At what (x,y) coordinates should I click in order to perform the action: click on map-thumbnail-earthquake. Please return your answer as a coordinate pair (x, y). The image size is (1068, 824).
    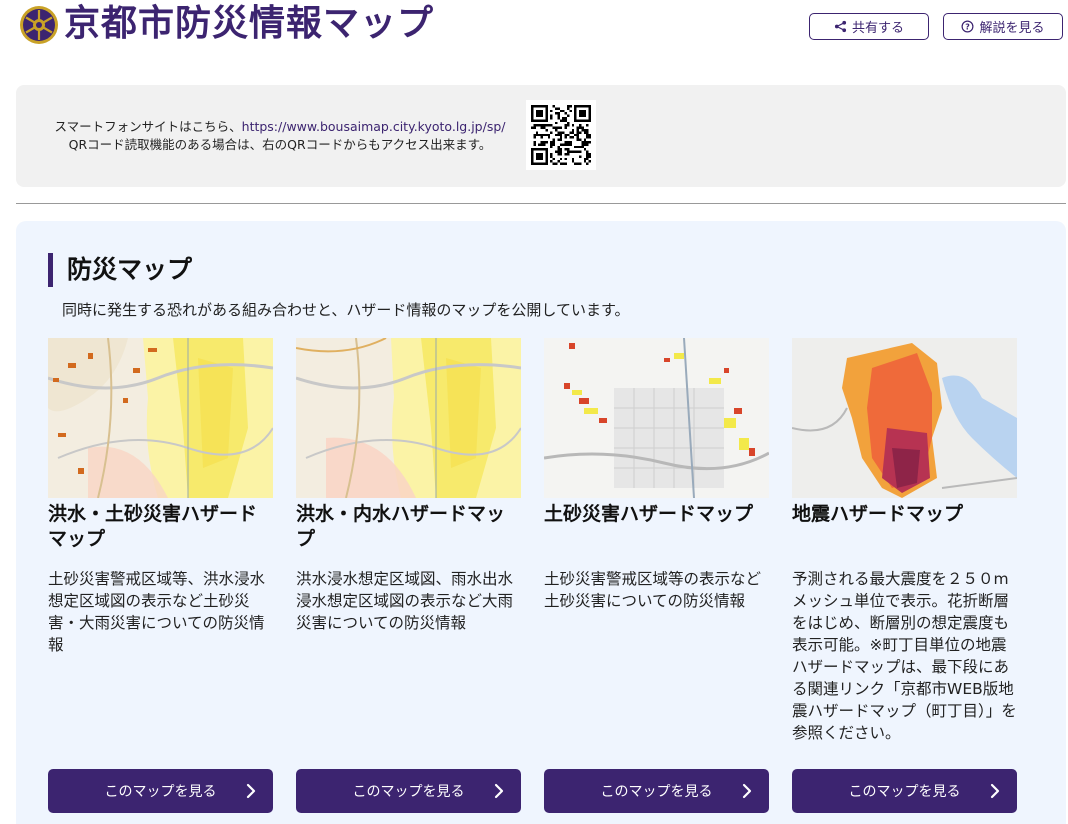
    Looking at the image, I should click on (904, 418).